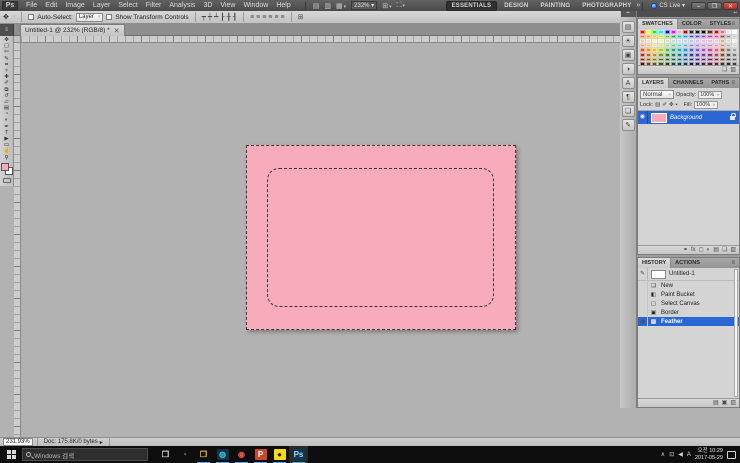  Describe the element at coordinates (260, 454) in the screenshot. I see `powerpoint-button: P` at that location.